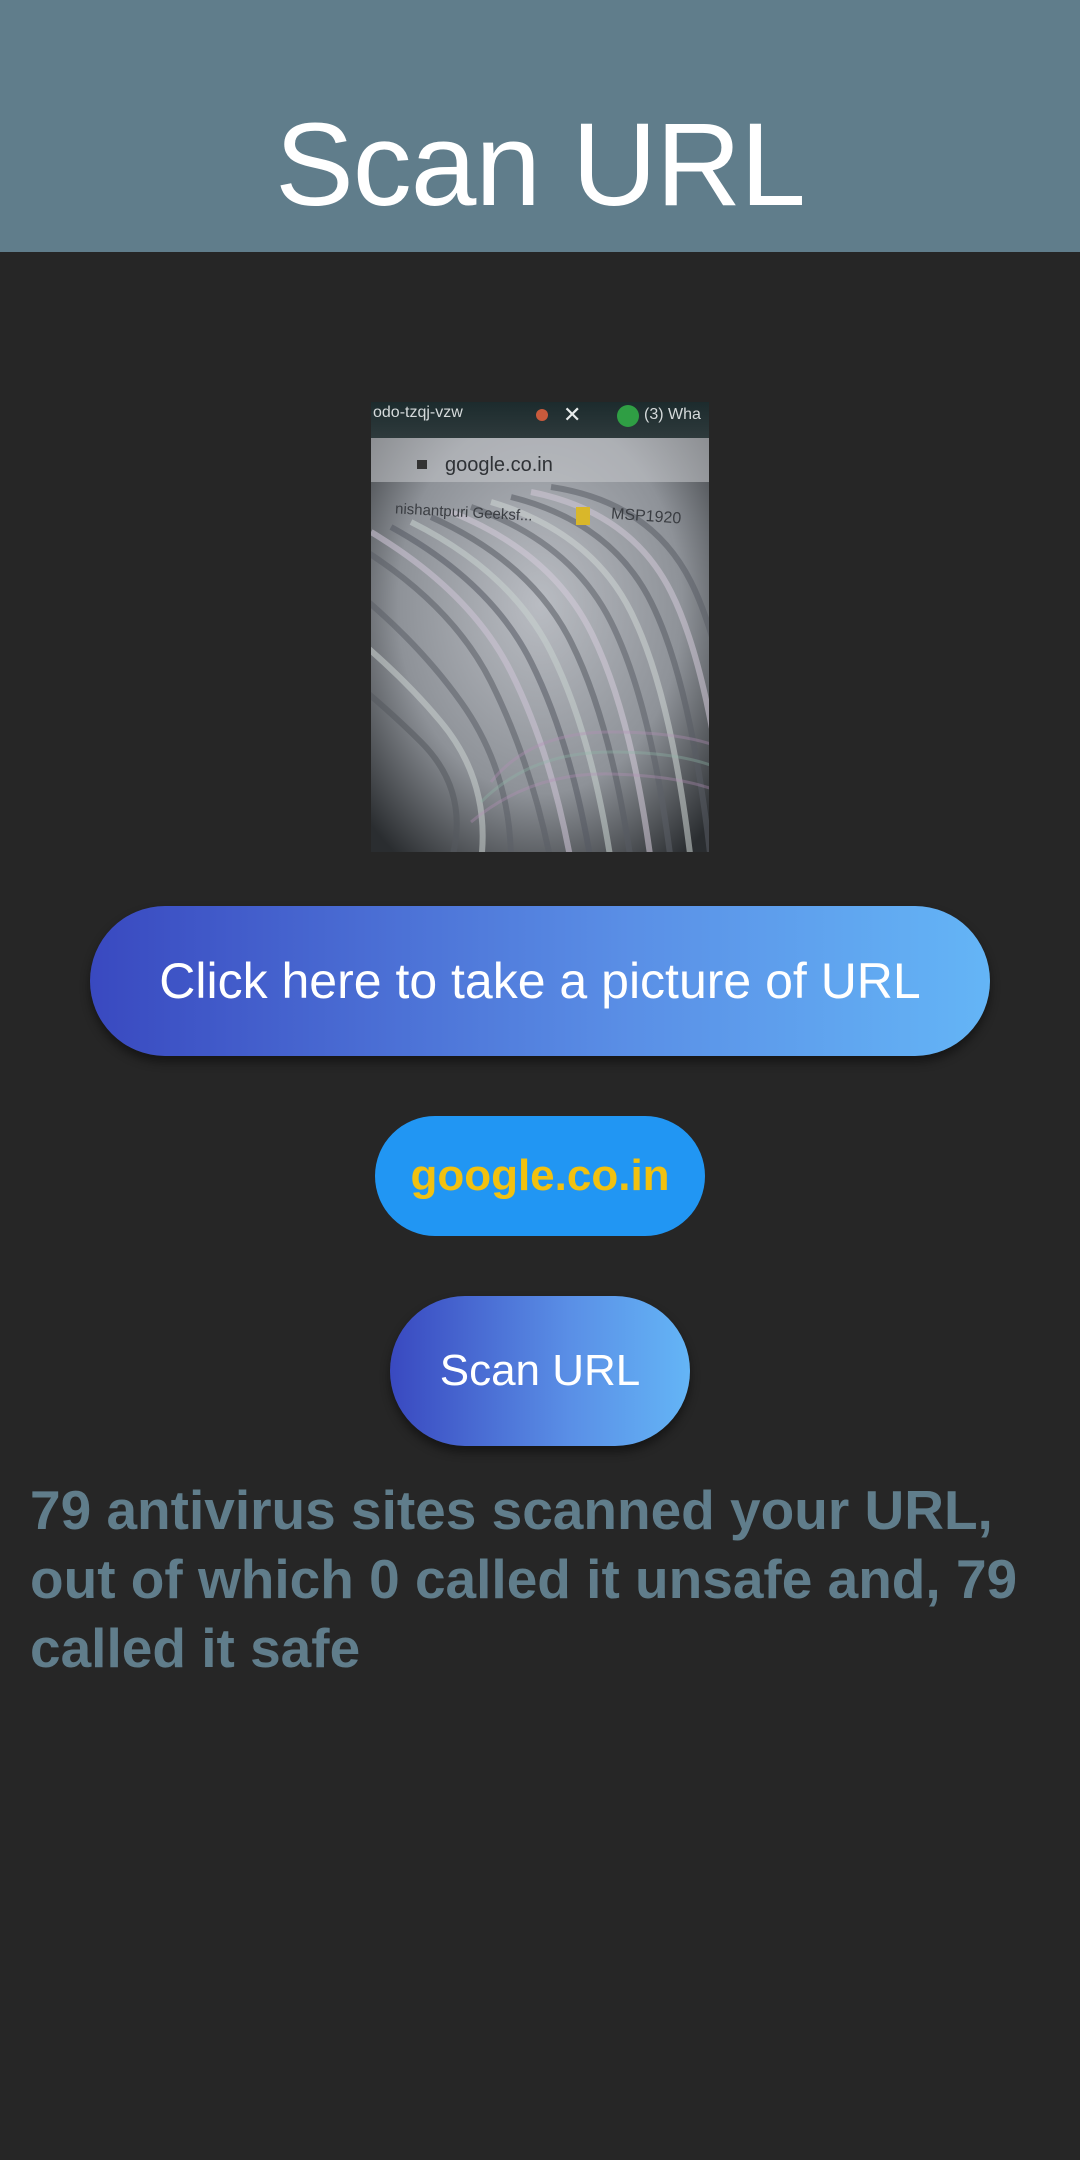 The image size is (1080, 2160). I want to click on photo-tab-text: odo-tzqj-vzw, so click(418, 412).